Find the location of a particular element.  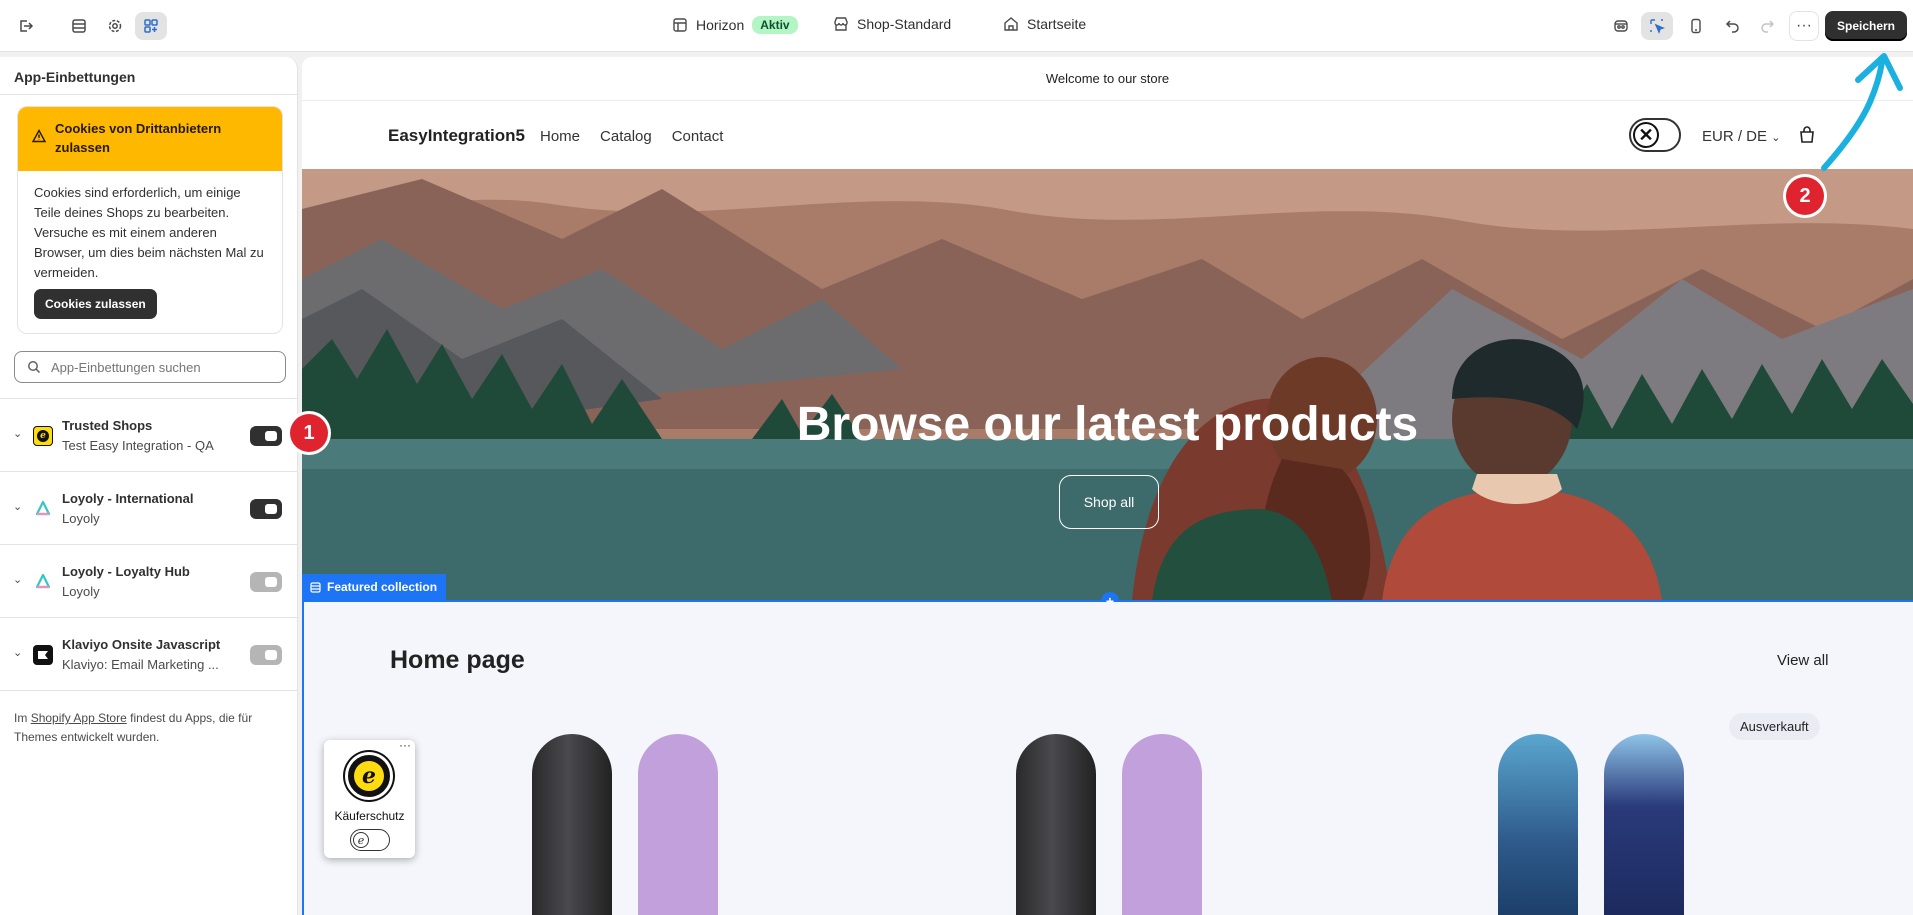

home-icon is located at coordinates (1011, 24).